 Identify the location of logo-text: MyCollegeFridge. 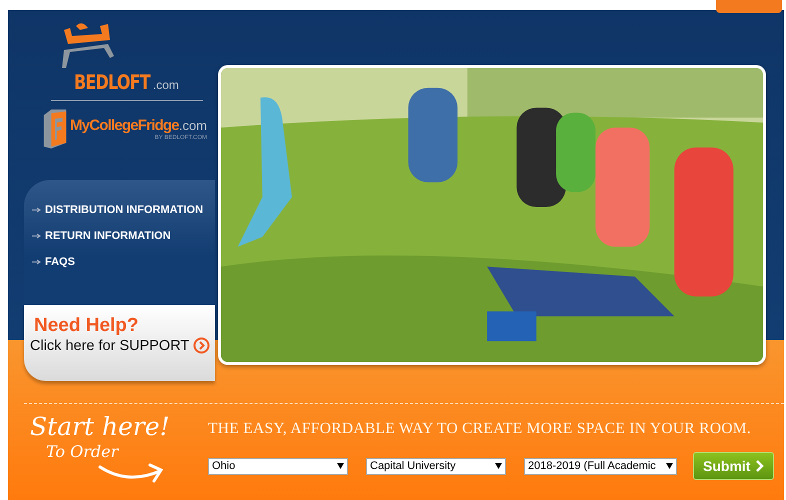
(124, 125).